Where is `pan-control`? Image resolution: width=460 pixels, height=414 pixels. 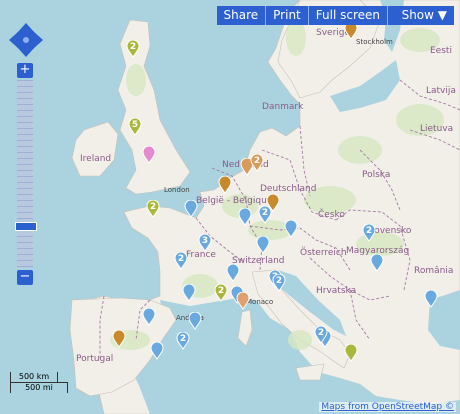
pan-control is located at coordinates (26, 40).